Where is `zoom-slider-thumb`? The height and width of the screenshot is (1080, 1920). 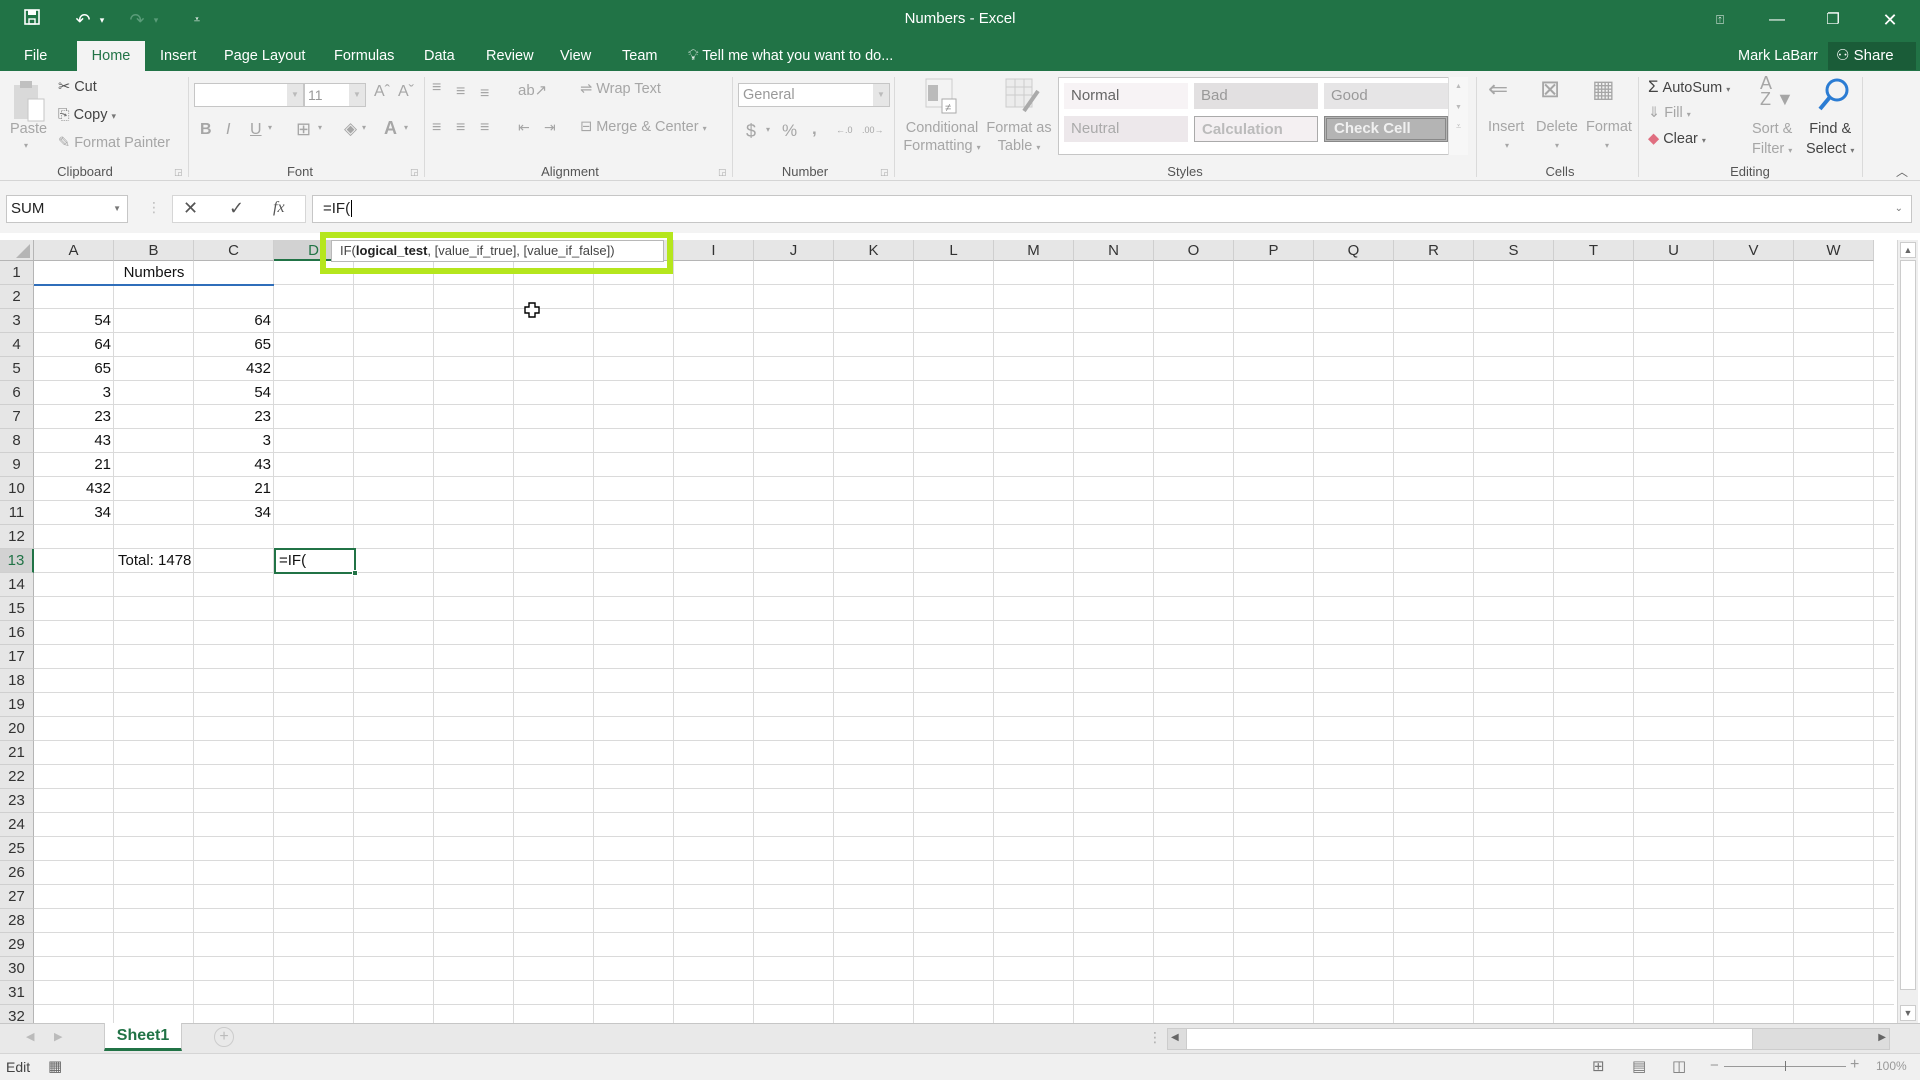 zoom-slider-thumb is located at coordinates (1785, 1066).